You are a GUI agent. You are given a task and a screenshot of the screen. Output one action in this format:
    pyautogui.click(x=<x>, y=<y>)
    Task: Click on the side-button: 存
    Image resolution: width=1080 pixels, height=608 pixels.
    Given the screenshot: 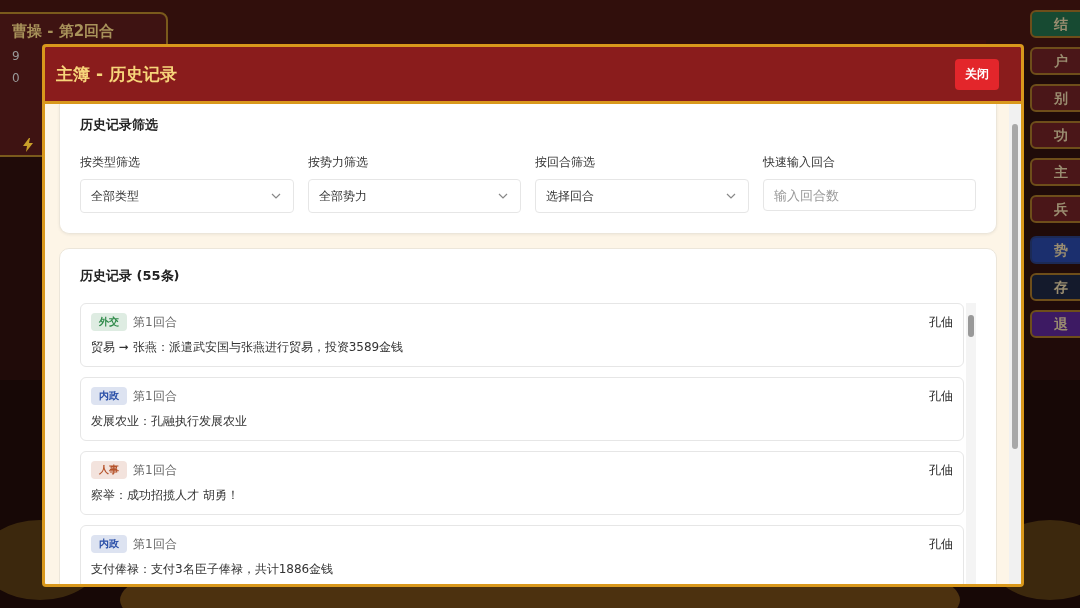 What is the action you would take?
    pyautogui.click(x=1055, y=287)
    